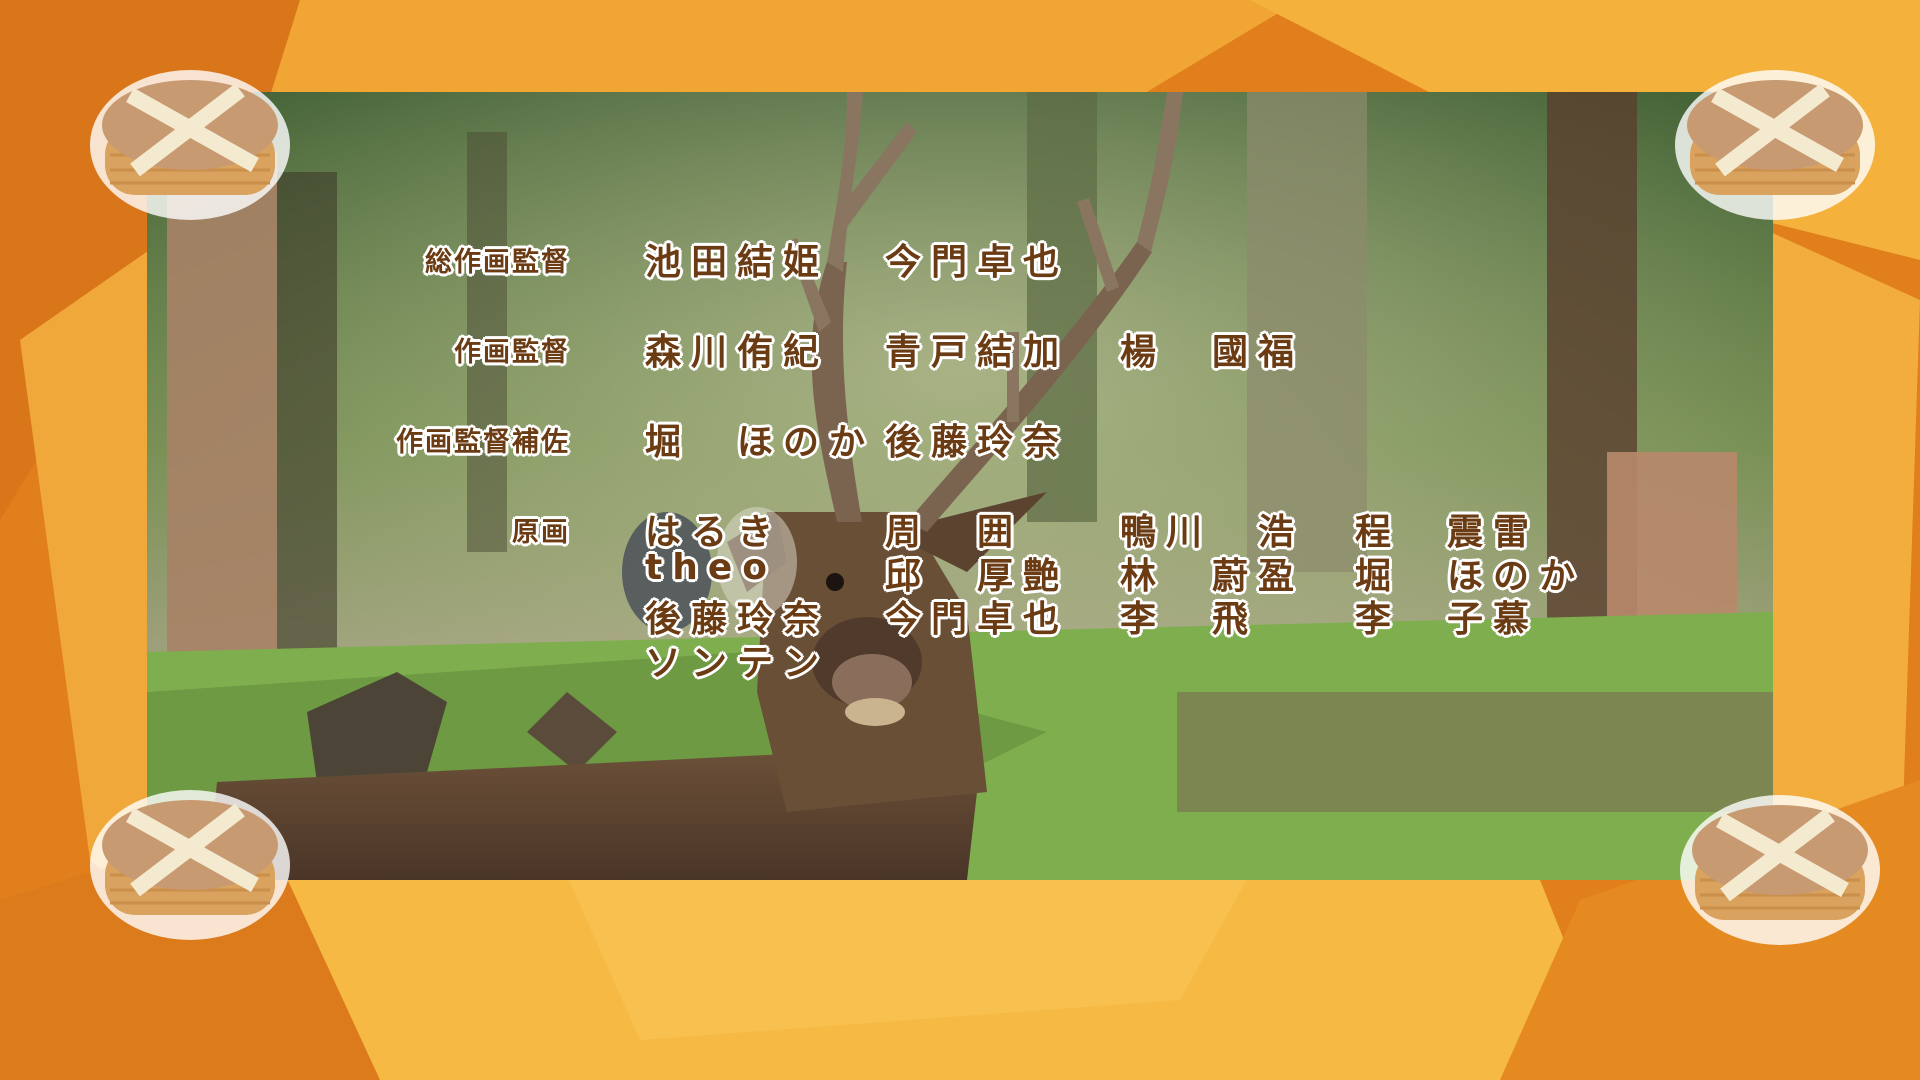 Image resolution: width=1920 pixels, height=1080 pixels. What do you see at coordinates (483, 442) in the screenshot?
I see `credit-role: 作画監督補佐` at bounding box center [483, 442].